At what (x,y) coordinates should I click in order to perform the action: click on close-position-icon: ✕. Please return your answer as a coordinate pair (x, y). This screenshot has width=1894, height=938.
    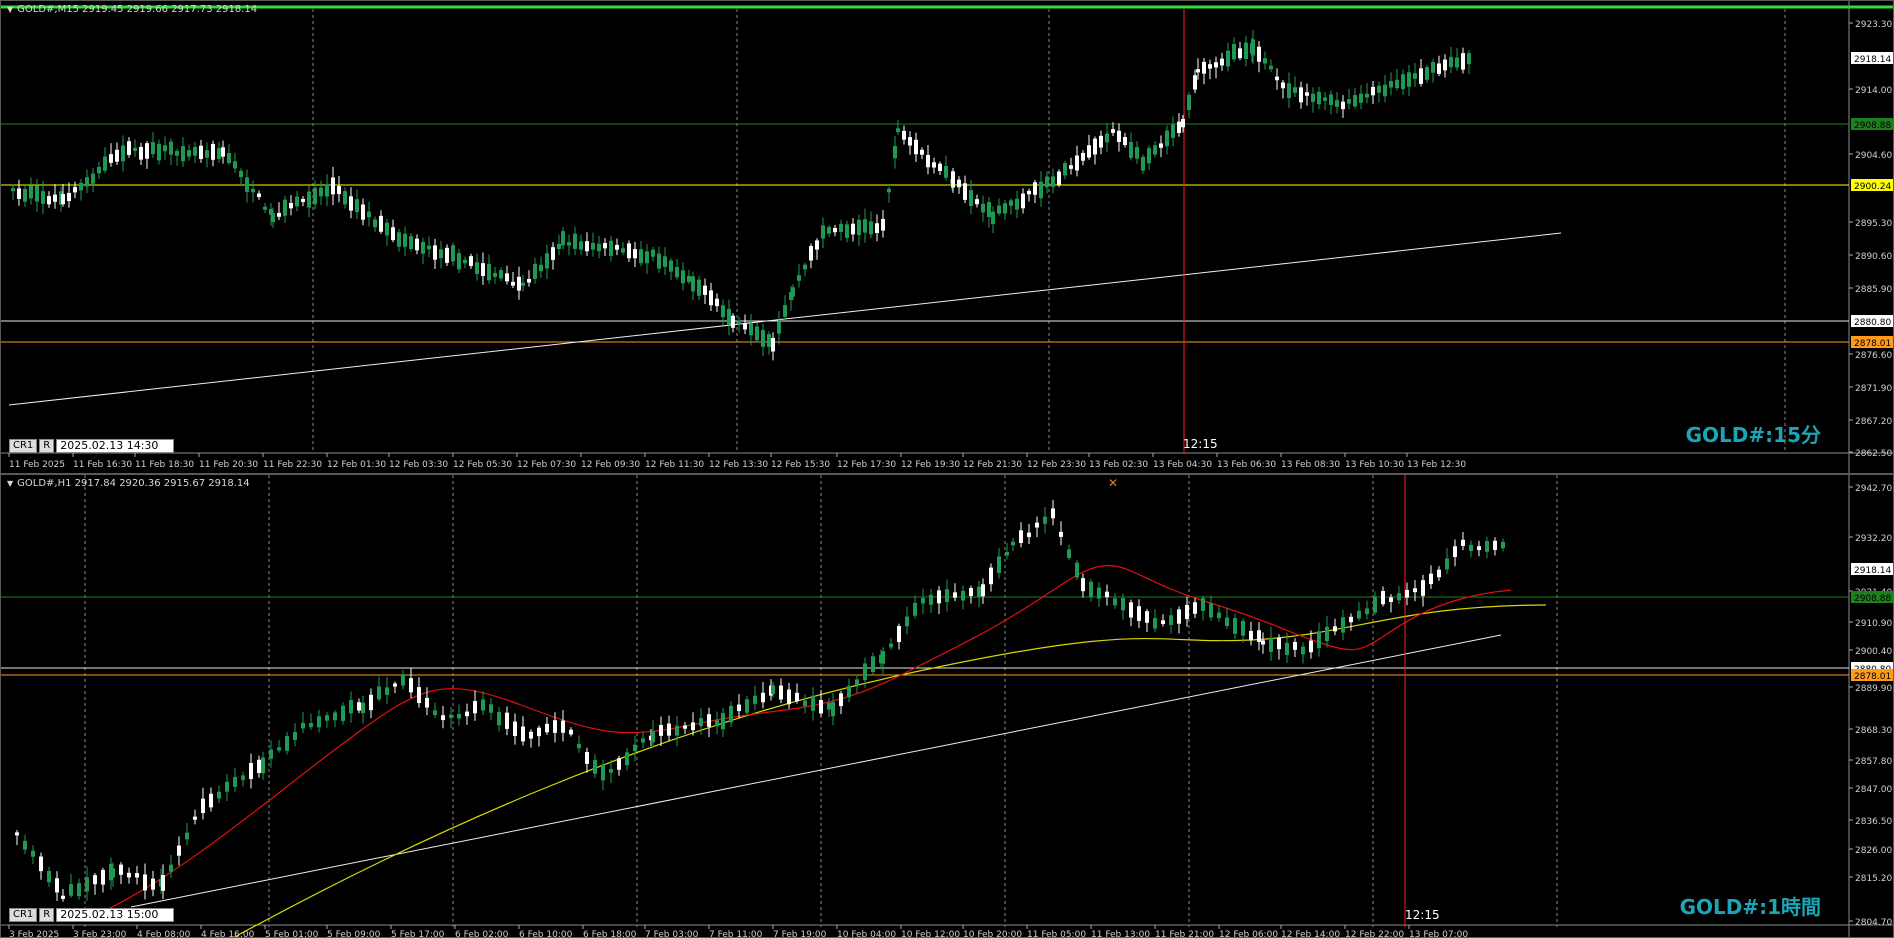
    Looking at the image, I should click on (1113, 483).